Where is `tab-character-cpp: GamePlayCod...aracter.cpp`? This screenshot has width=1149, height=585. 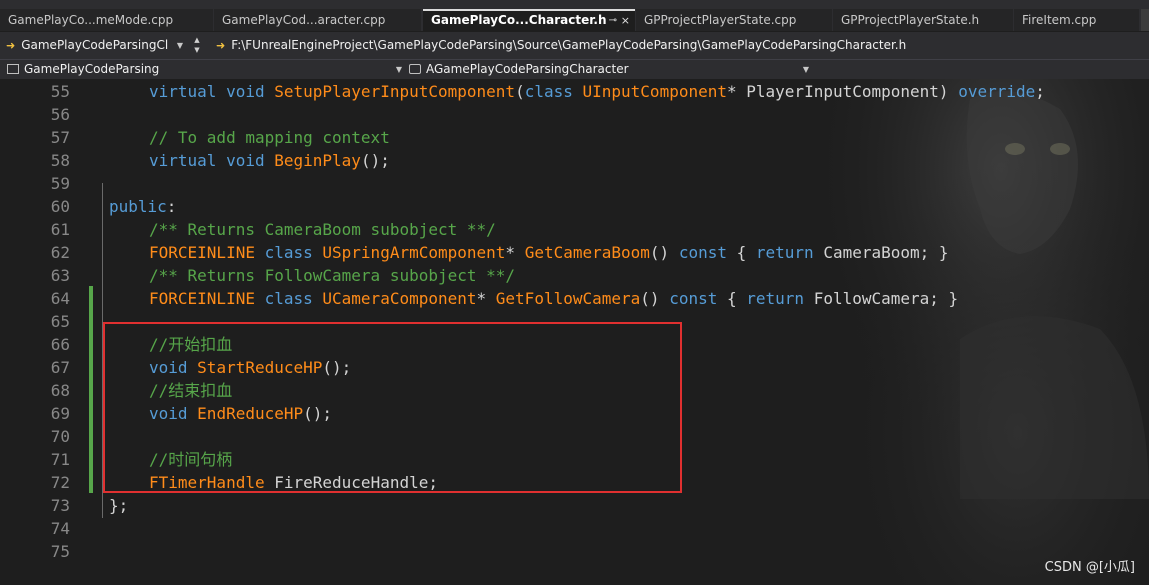
tab-character-cpp: GamePlayCod...aracter.cpp is located at coordinates (317, 20).